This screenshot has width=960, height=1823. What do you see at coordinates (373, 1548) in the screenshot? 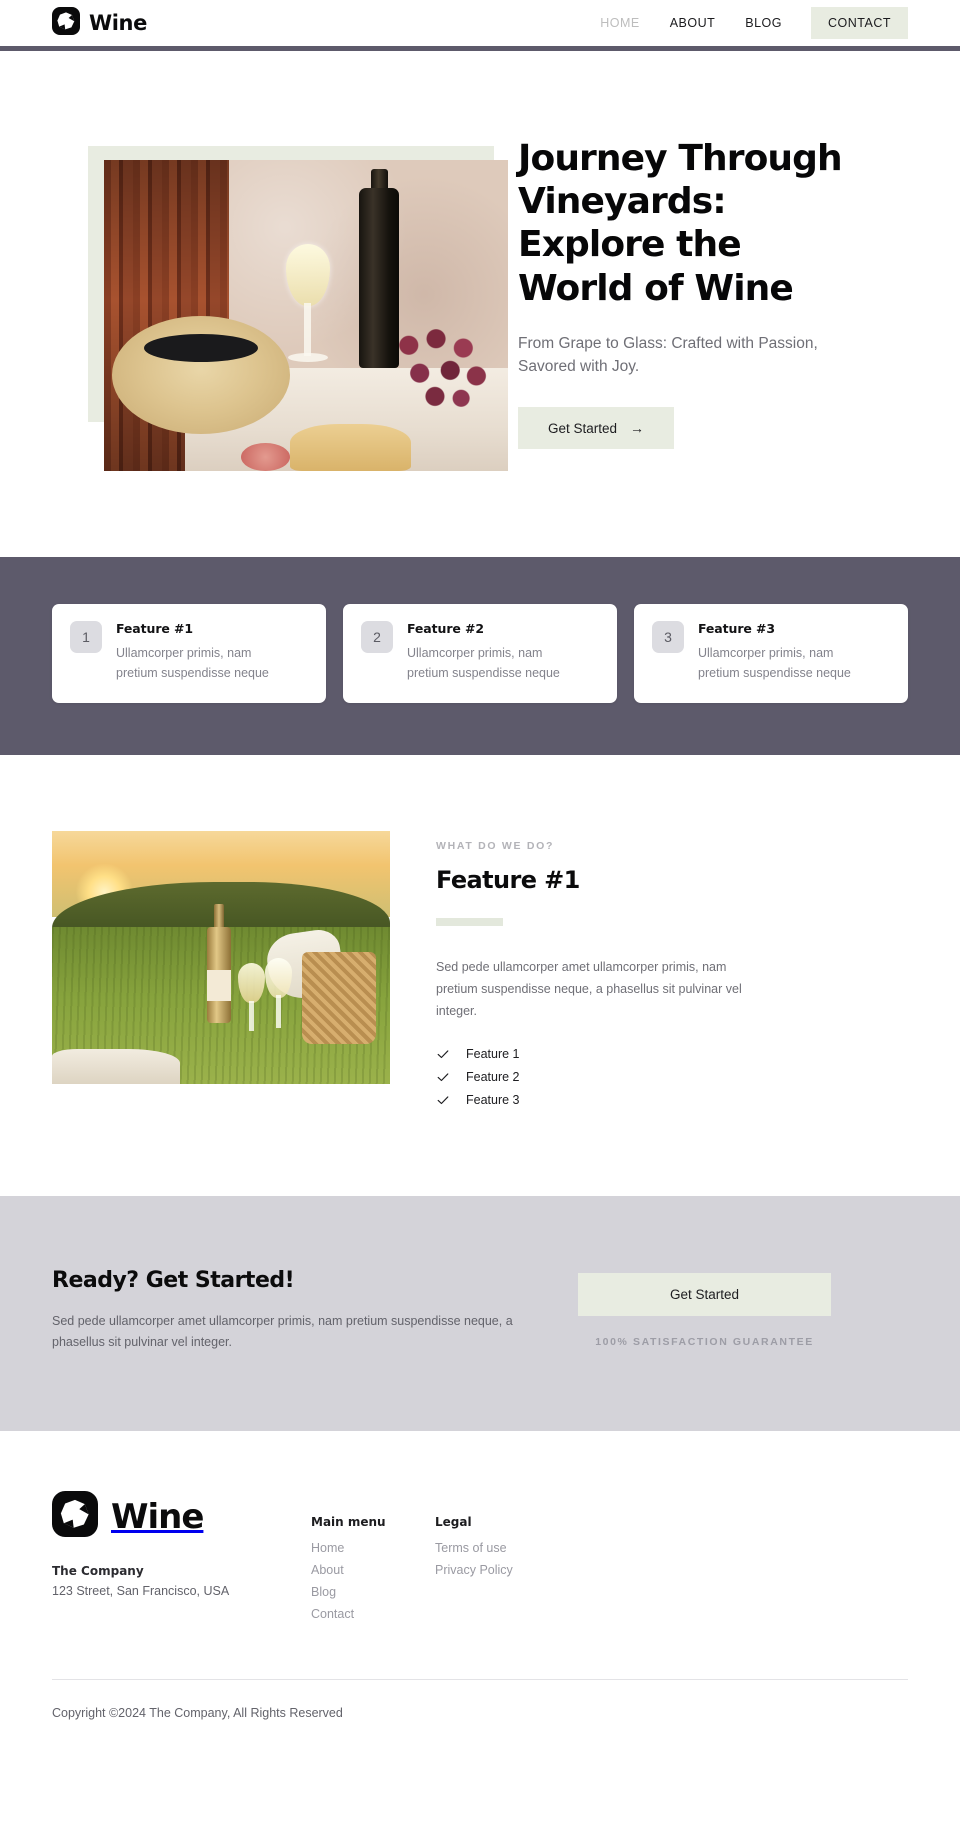
I see `footer-link-home: Home` at bounding box center [373, 1548].